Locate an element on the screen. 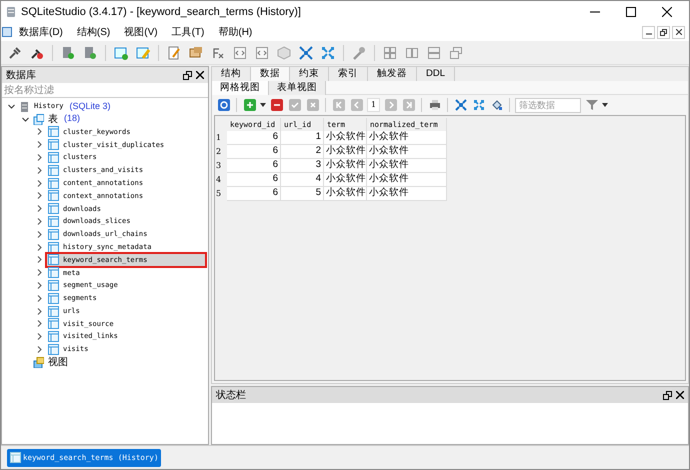 Image resolution: width=690 pixels, height=470 pixels. next-page-icon is located at coordinates (390, 105).